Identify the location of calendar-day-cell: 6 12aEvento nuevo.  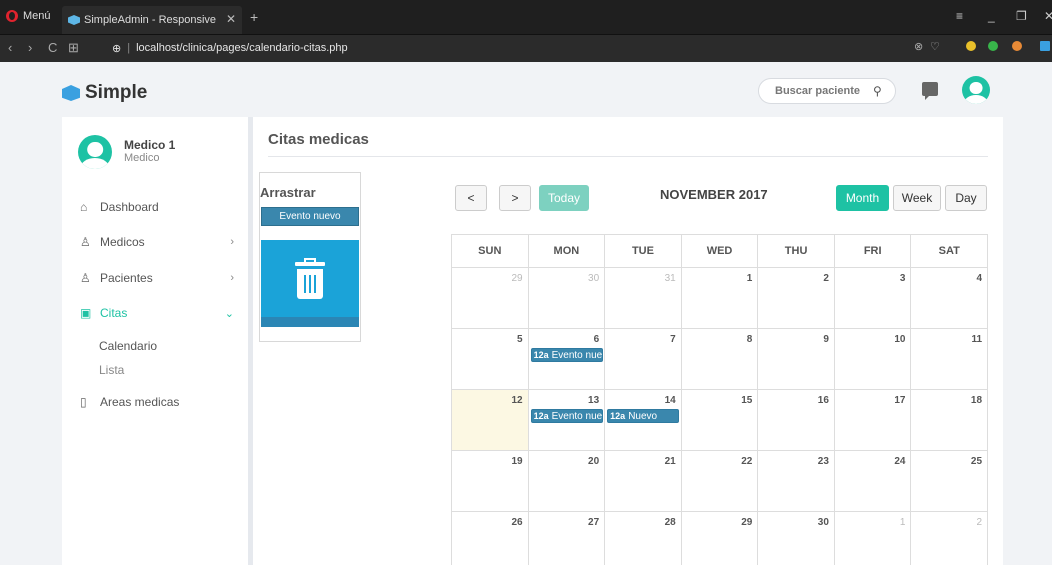
(567, 359).